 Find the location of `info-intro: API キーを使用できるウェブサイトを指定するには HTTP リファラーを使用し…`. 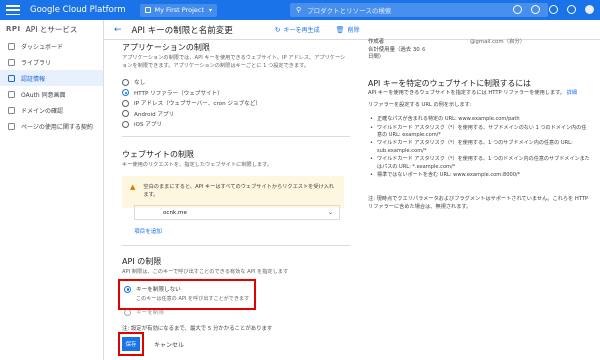

info-intro: API キーを使用できるウェブサイトを指定するには HTTP リファラーを使用し… is located at coordinates (479, 94).